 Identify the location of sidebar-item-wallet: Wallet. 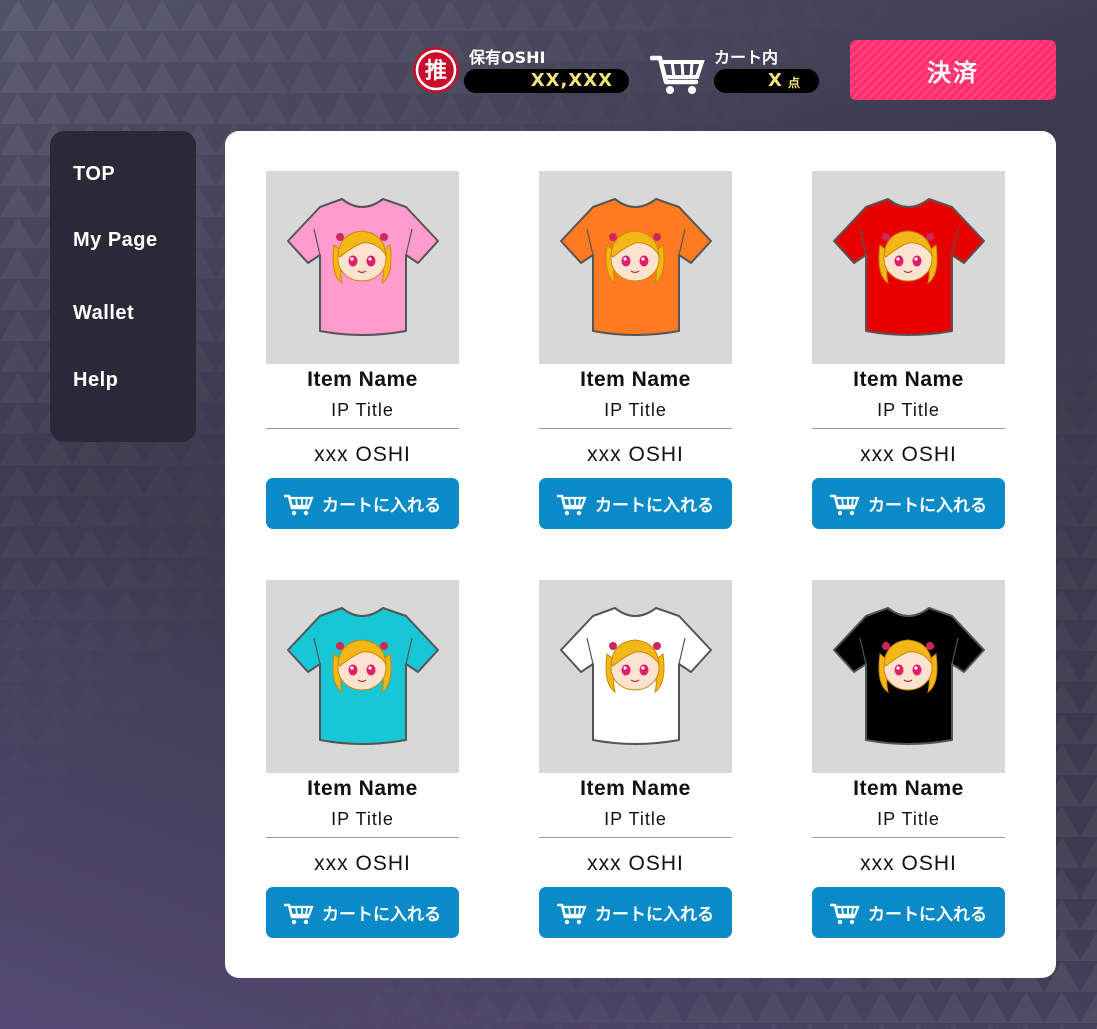
(103, 313).